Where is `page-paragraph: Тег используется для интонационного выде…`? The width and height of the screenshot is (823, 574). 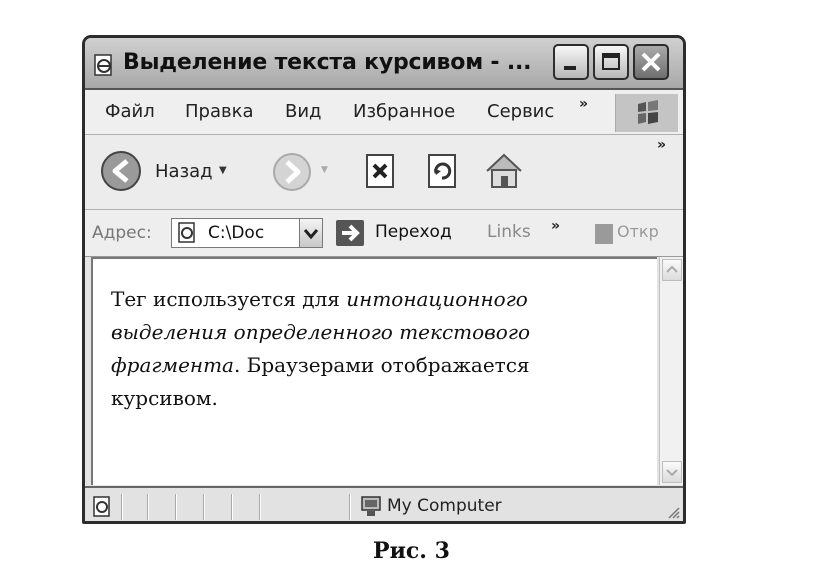
page-paragraph: Тег используется для интонационного выде… is located at coordinates (369, 349).